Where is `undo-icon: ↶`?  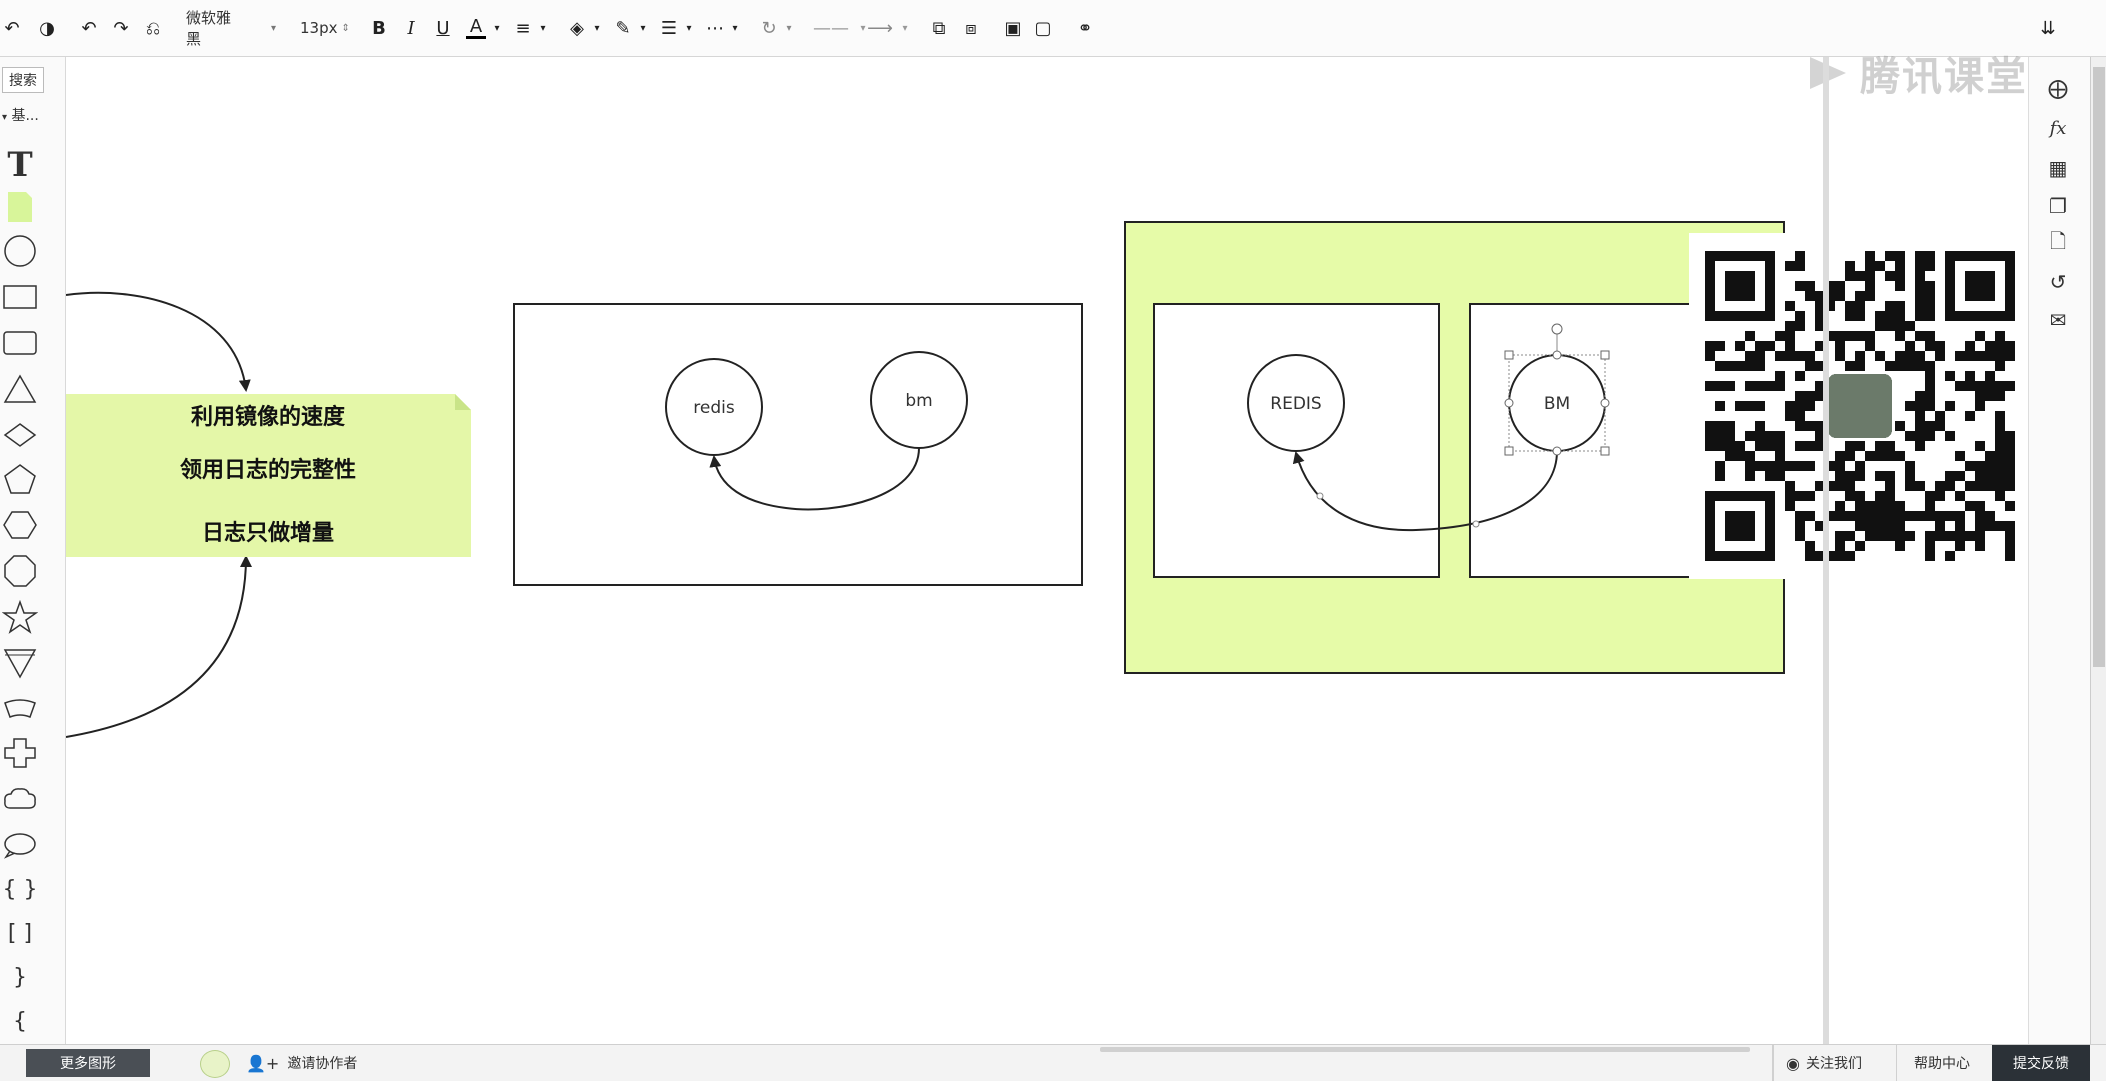 undo-icon: ↶ is located at coordinates (89, 28).